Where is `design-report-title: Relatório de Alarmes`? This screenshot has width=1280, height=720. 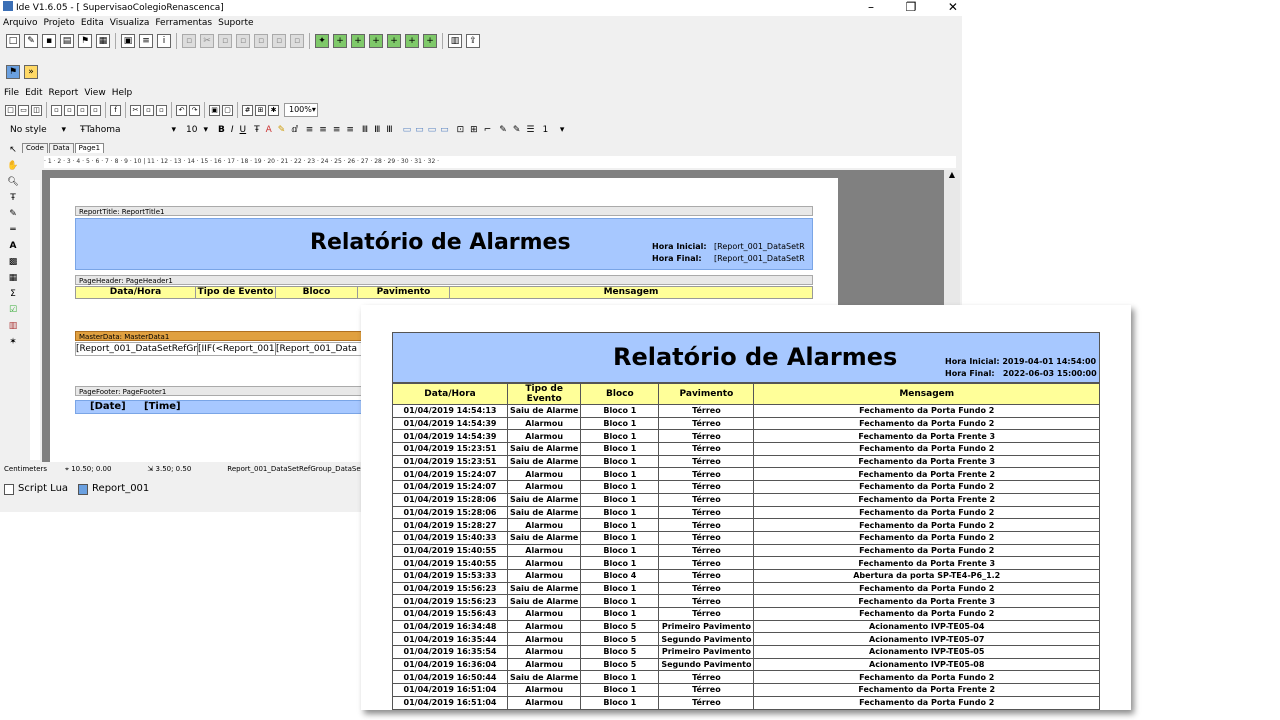
design-report-title: Relatório de Alarmes is located at coordinates (440, 242).